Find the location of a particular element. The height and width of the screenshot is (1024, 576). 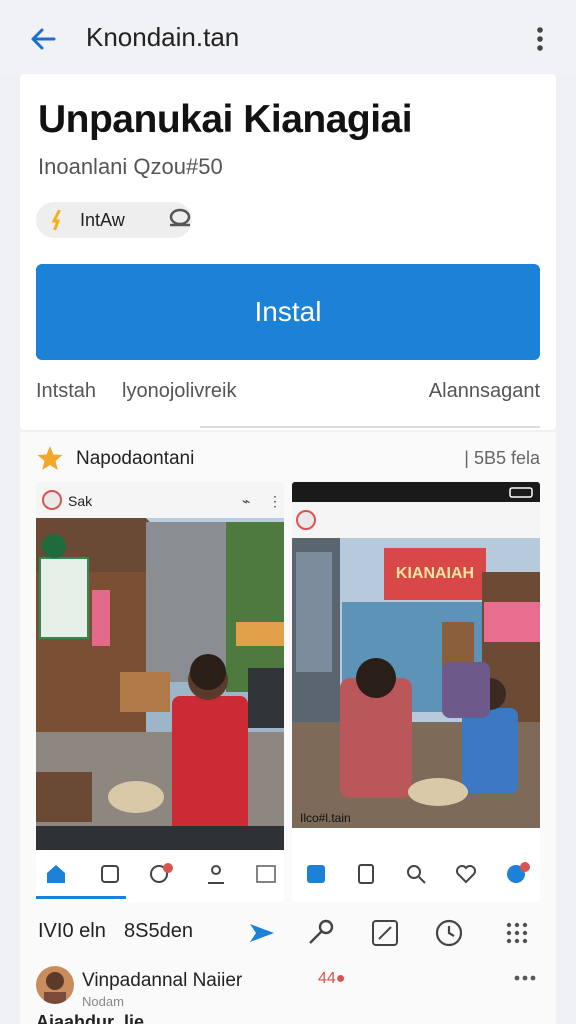

translate-icon is located at coordinates (385, 933).